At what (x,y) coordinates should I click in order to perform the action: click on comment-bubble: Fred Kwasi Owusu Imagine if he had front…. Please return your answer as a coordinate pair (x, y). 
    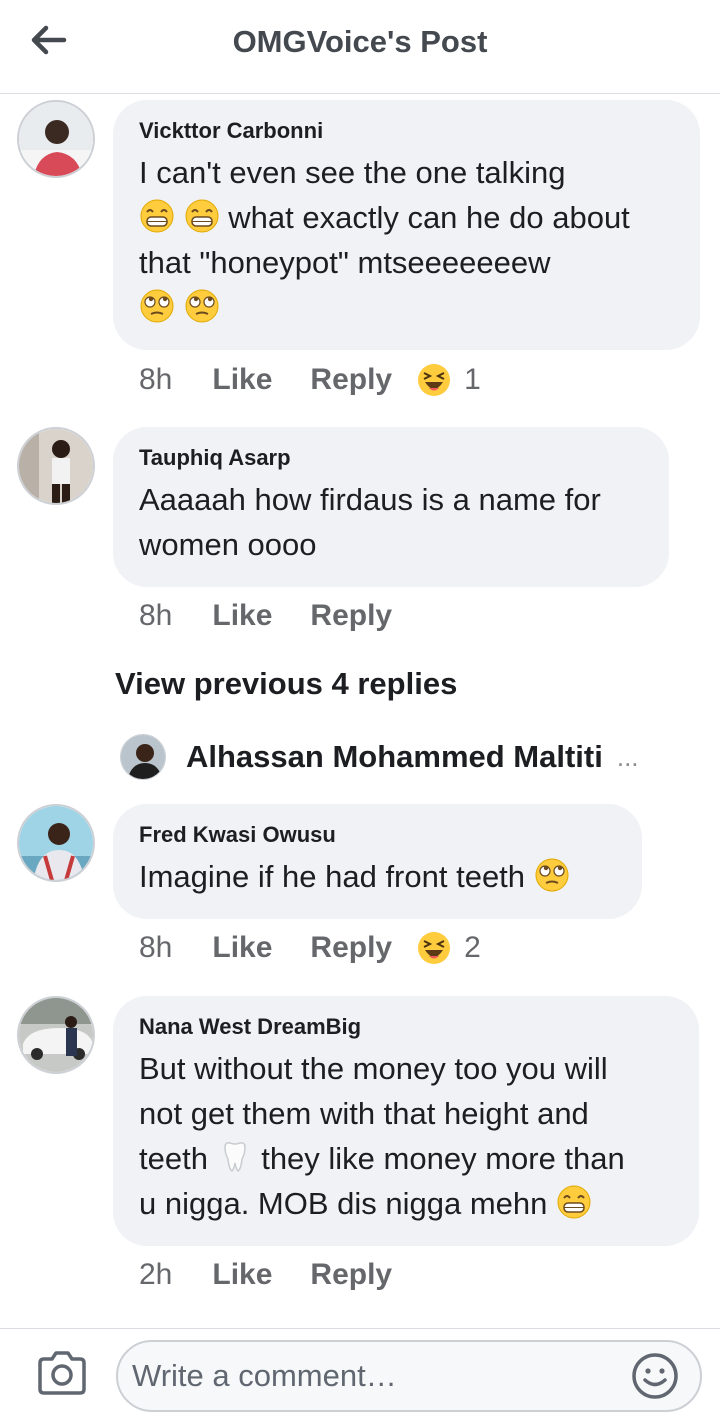
    Looking at the image, I should click on (377, 861).